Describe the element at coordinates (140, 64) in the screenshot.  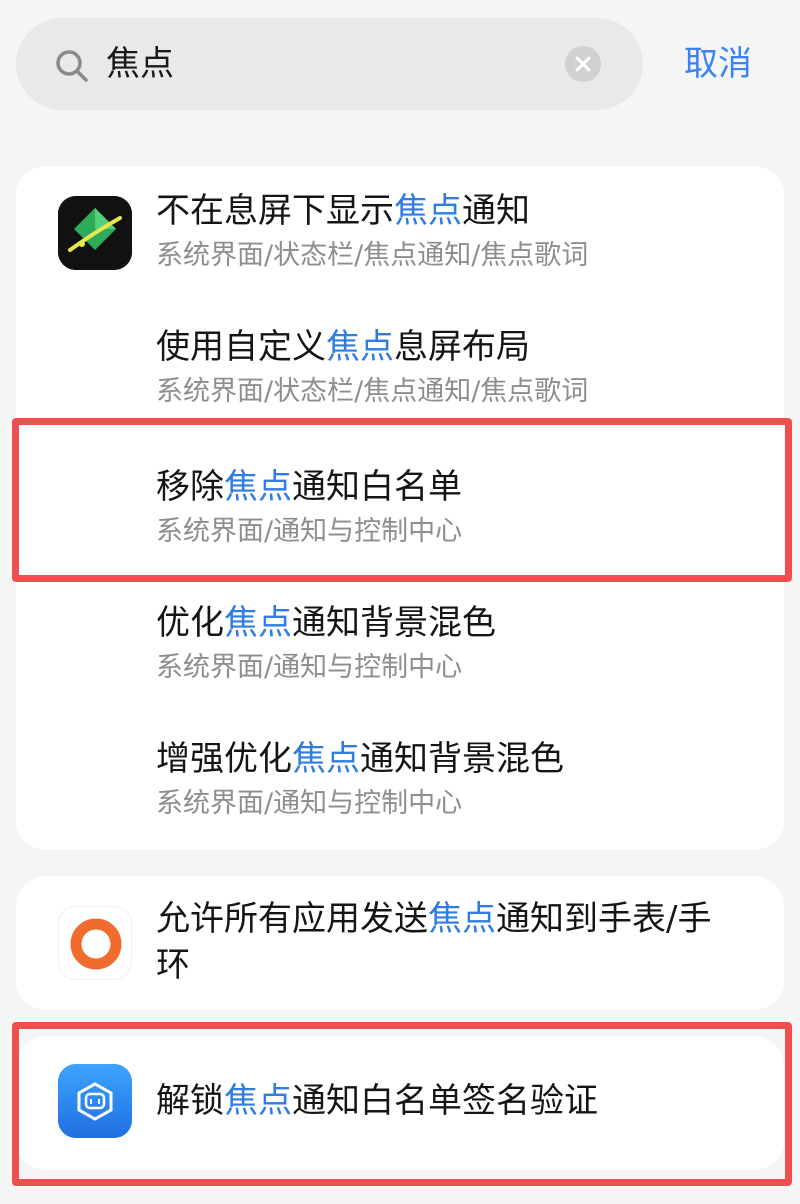
I see `search-query: 焦点` at that location.